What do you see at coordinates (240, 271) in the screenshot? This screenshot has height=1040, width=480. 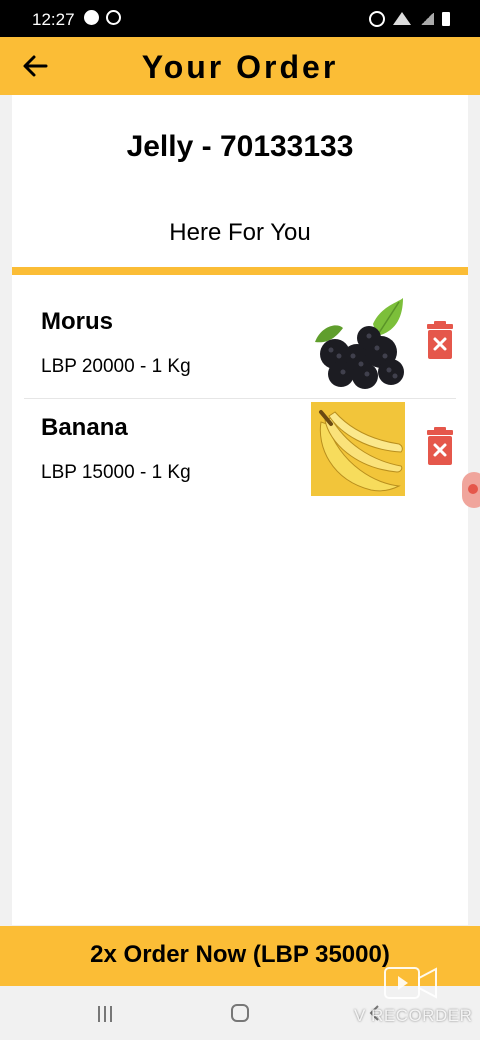 I see `header-divider` at bounding box center [240, 271].